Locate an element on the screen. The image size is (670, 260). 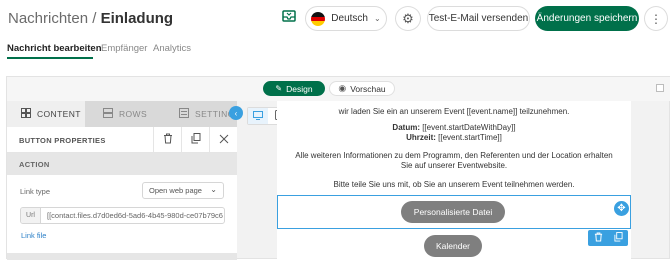
duplicate-block-button is located at coordinates (195, 140).